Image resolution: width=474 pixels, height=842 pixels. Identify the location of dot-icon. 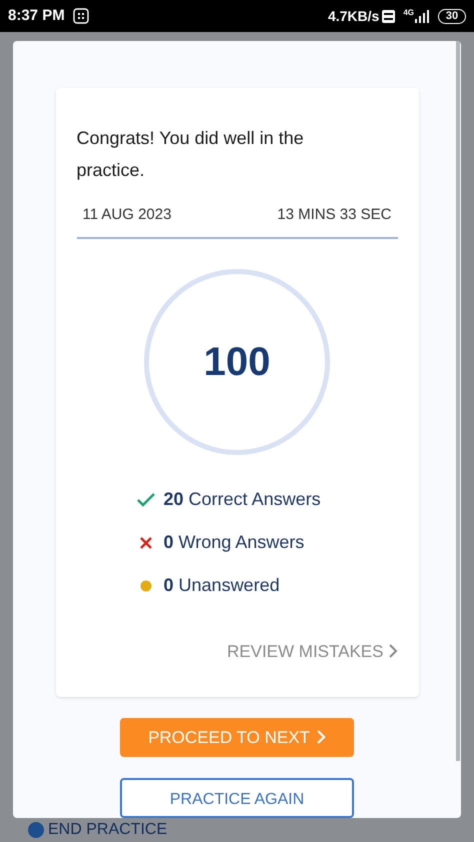
(146, 586).